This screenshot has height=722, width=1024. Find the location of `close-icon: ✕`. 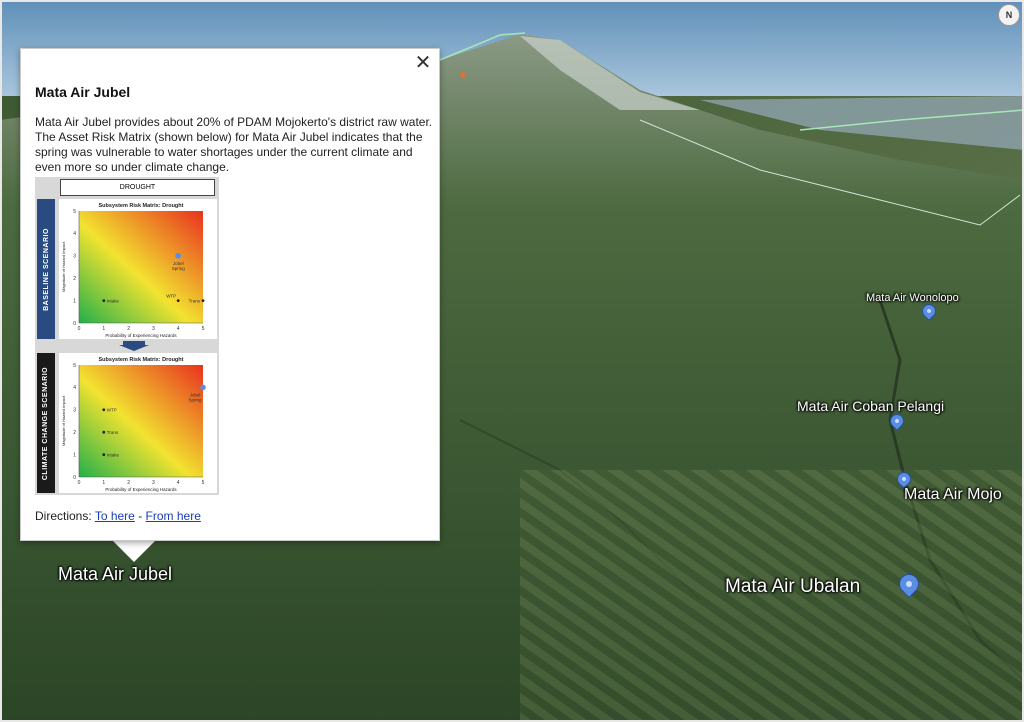

close-icon: ✕ is located at coordinates (423, 63).